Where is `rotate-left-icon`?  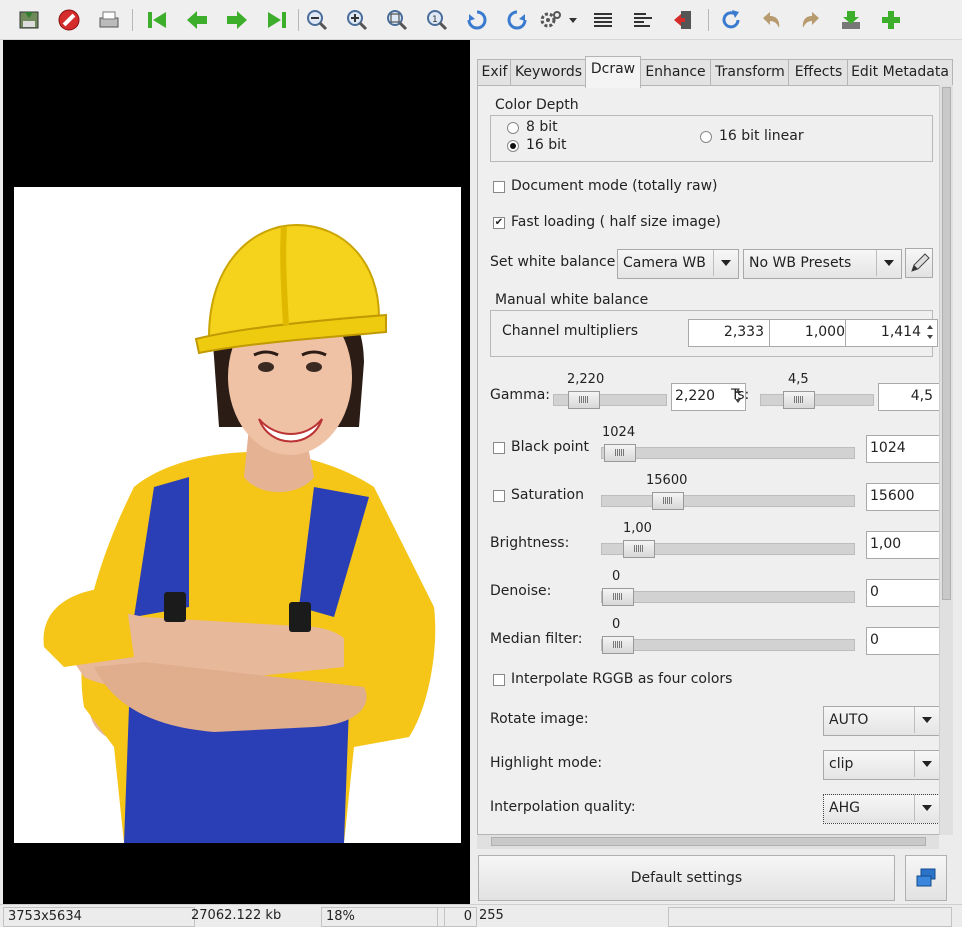
rotate-left-icon is located at coordinates (477, 20).